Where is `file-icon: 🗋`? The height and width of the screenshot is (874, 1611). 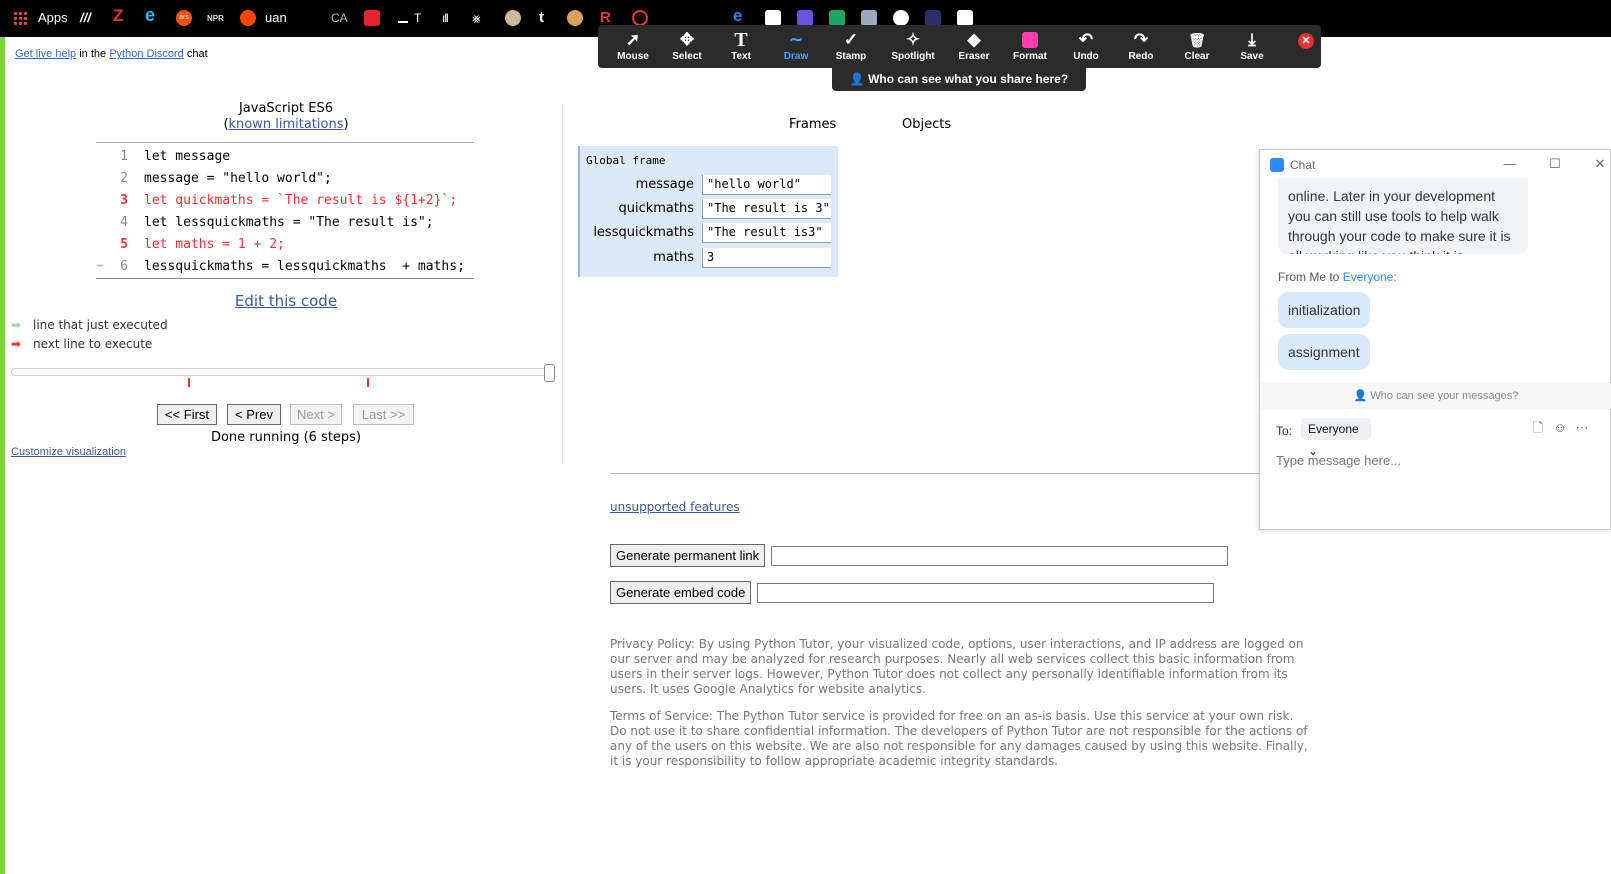
file-icon: 🗋 is located at coordinates (1538, 428).